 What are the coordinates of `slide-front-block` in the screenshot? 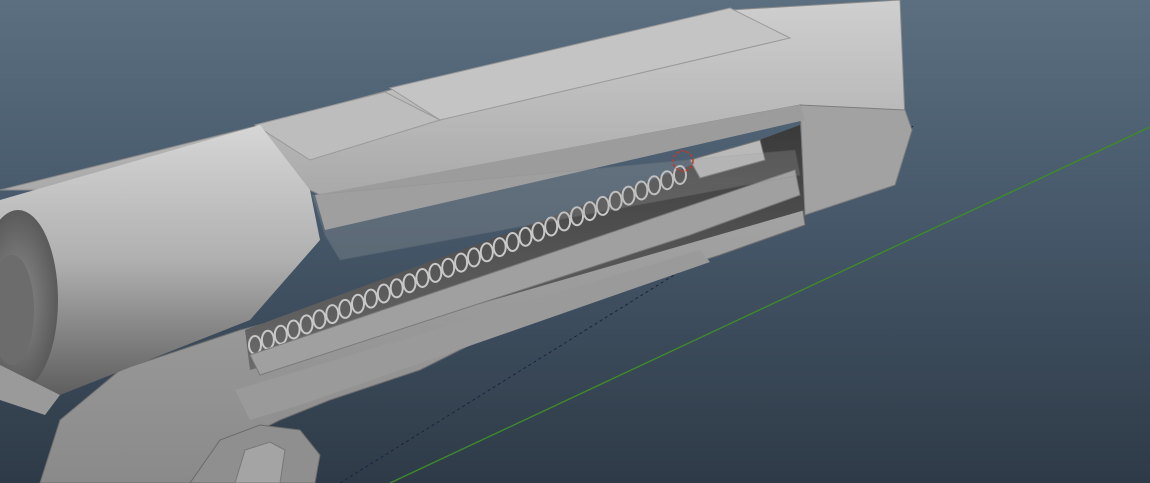 It's located at (856, 160).